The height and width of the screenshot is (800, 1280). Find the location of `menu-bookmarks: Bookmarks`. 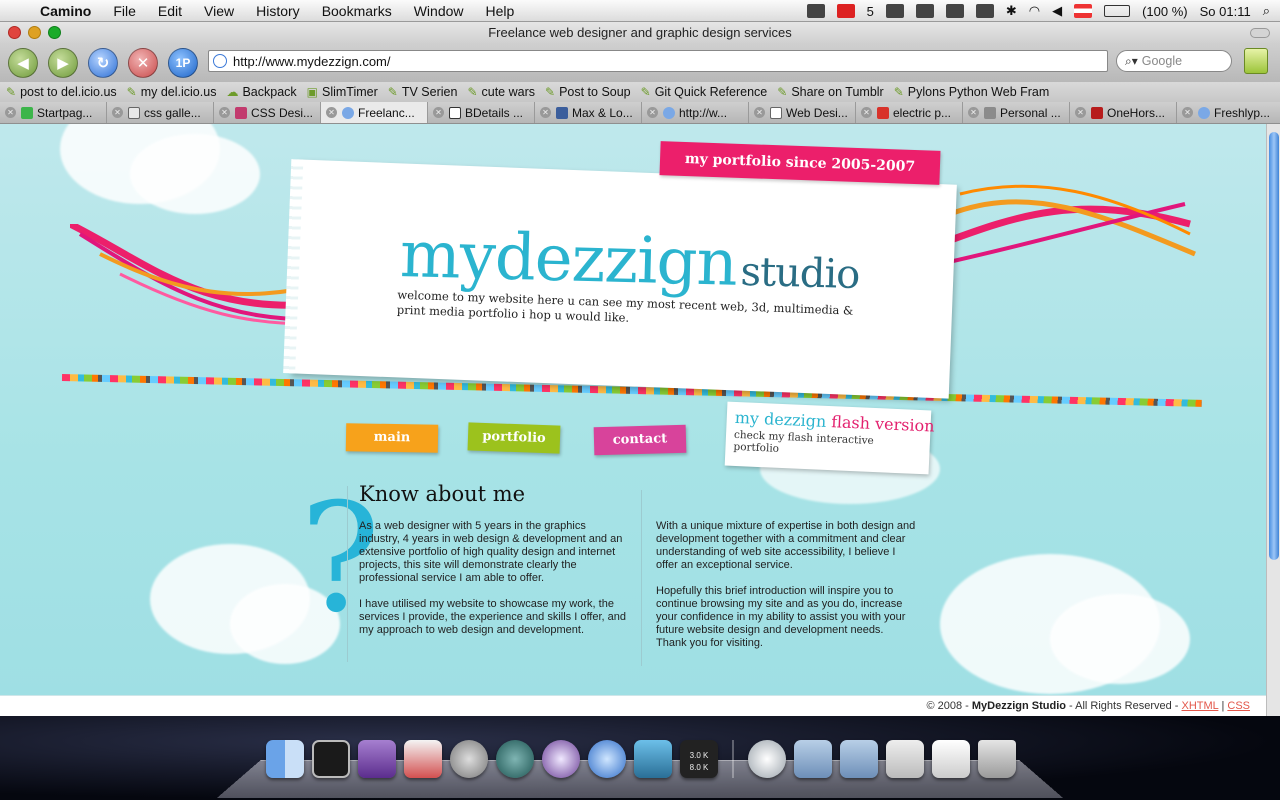

menu-bookmarks: Bookmarks is located at coordinates (357, 11).